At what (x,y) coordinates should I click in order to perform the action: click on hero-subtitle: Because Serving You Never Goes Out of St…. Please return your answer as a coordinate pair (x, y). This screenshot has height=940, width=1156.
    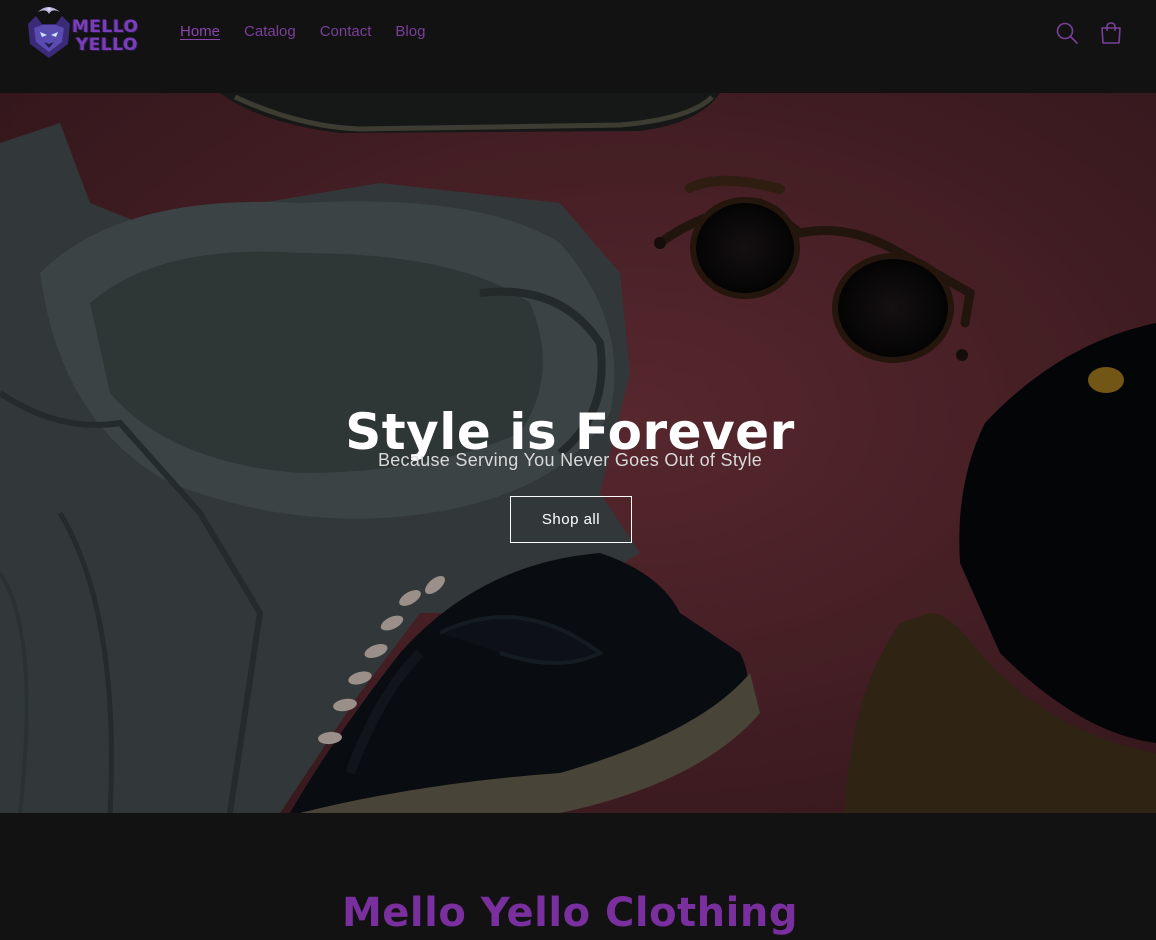
    Looking at the image, I should click on (570, 460).